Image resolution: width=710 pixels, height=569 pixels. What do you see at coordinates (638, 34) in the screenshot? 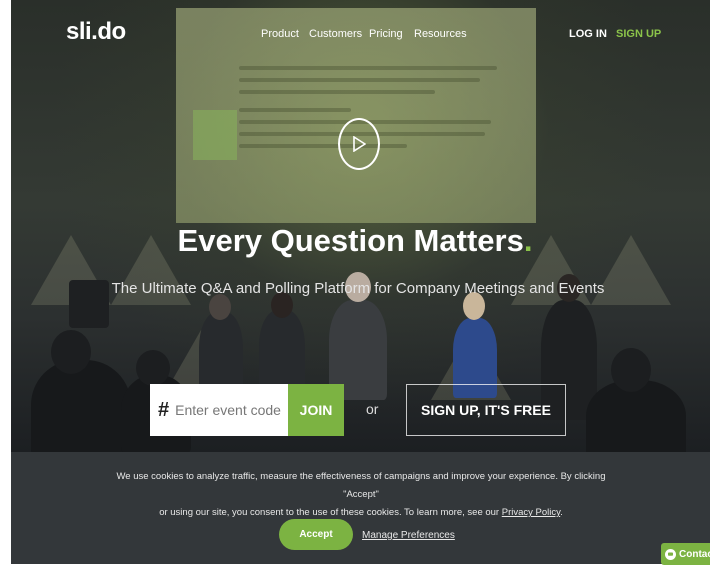
I see `signup-link: SIGN UP` at bounding box center [638, 34].